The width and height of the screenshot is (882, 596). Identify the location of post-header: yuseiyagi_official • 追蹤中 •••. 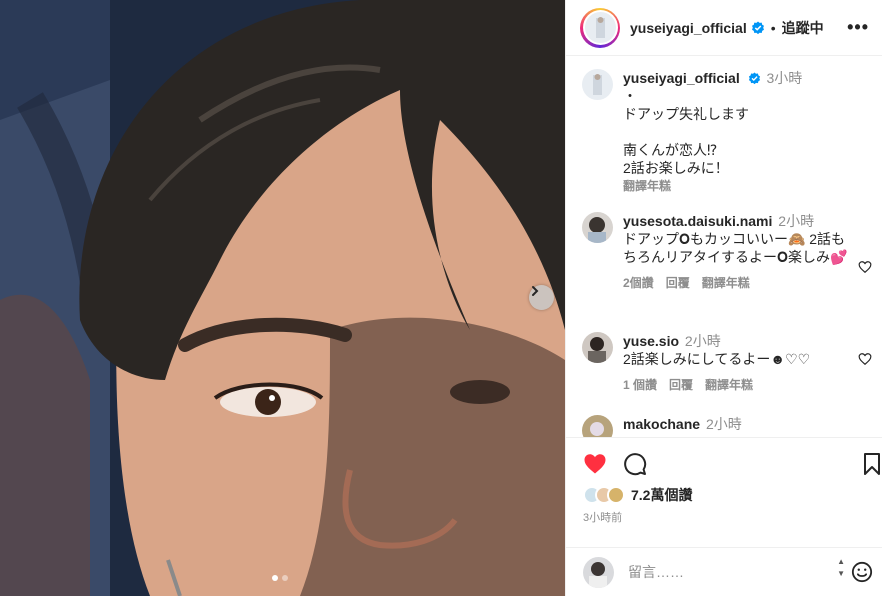
(724, 28).